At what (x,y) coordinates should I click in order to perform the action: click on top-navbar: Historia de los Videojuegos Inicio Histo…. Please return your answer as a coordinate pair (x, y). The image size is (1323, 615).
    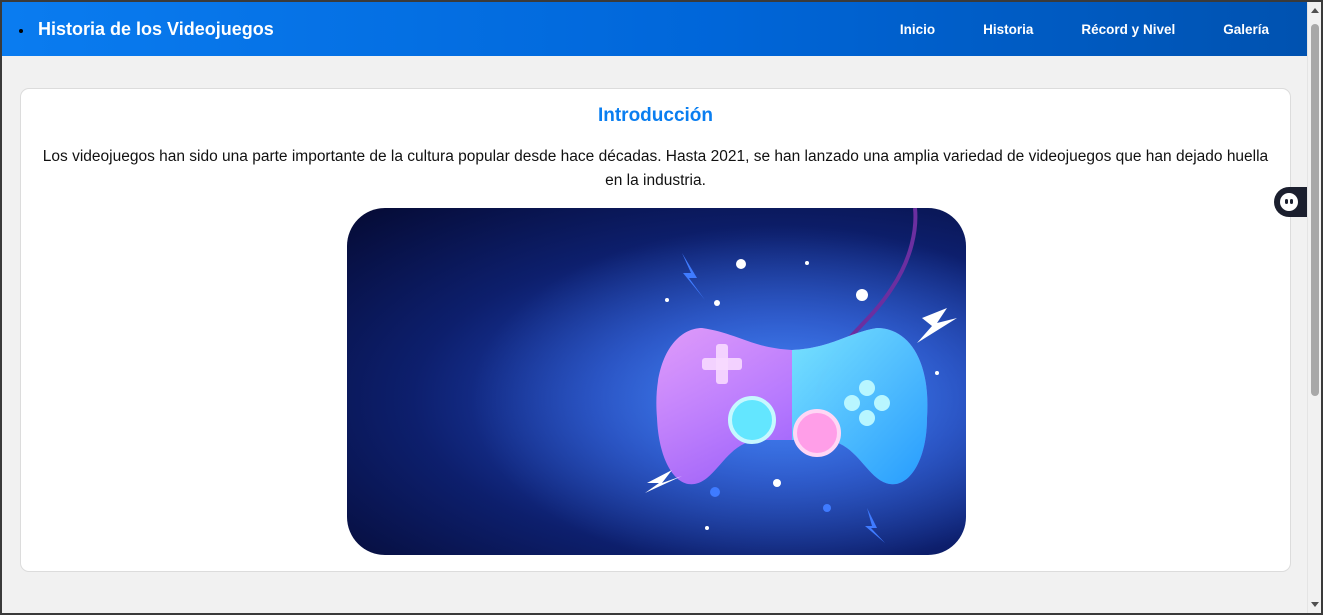
    Looking at the image, I should click on (654, 29).